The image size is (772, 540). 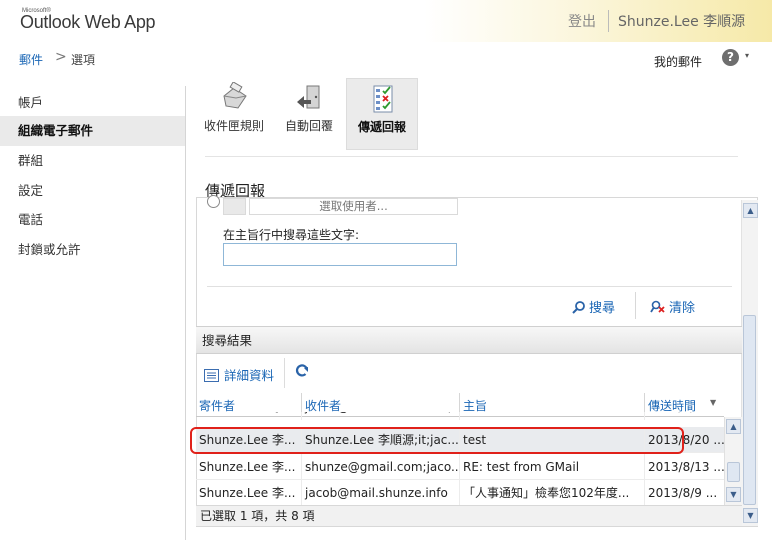 What do you see at coordinates (92, 161) in the screenshot?
I see `nav-item-groups: 群組` at bounding box center [92, 161].